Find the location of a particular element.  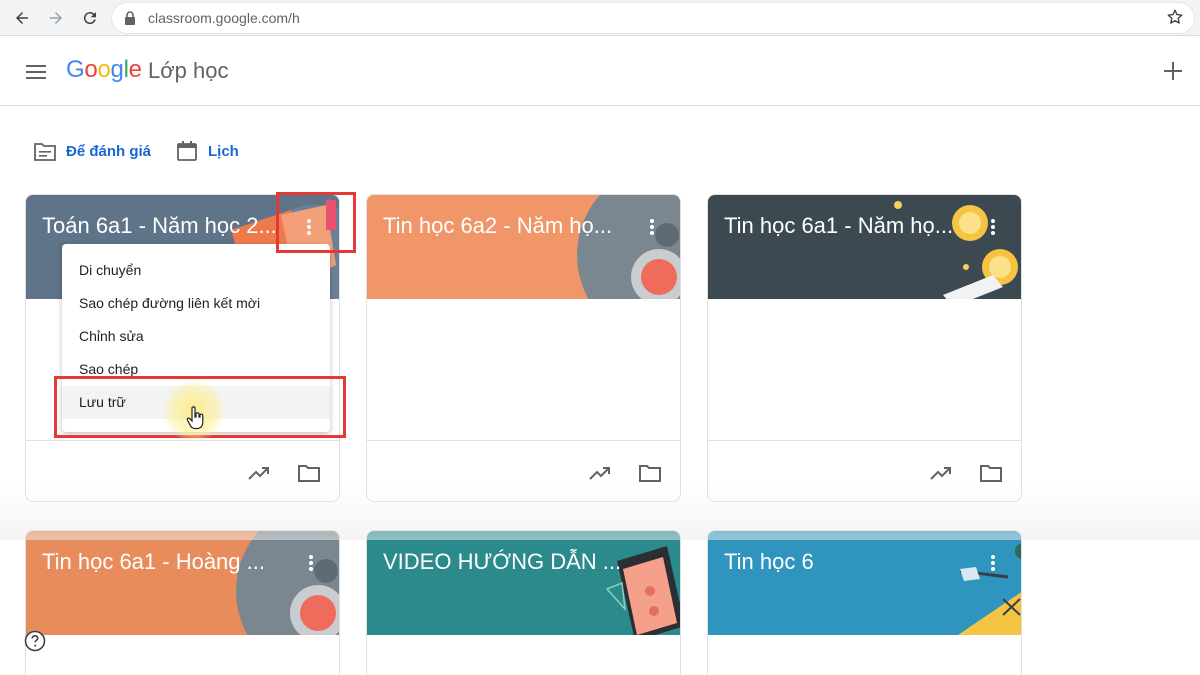

screen-fade-overlay is located at coordinates (600, 512).